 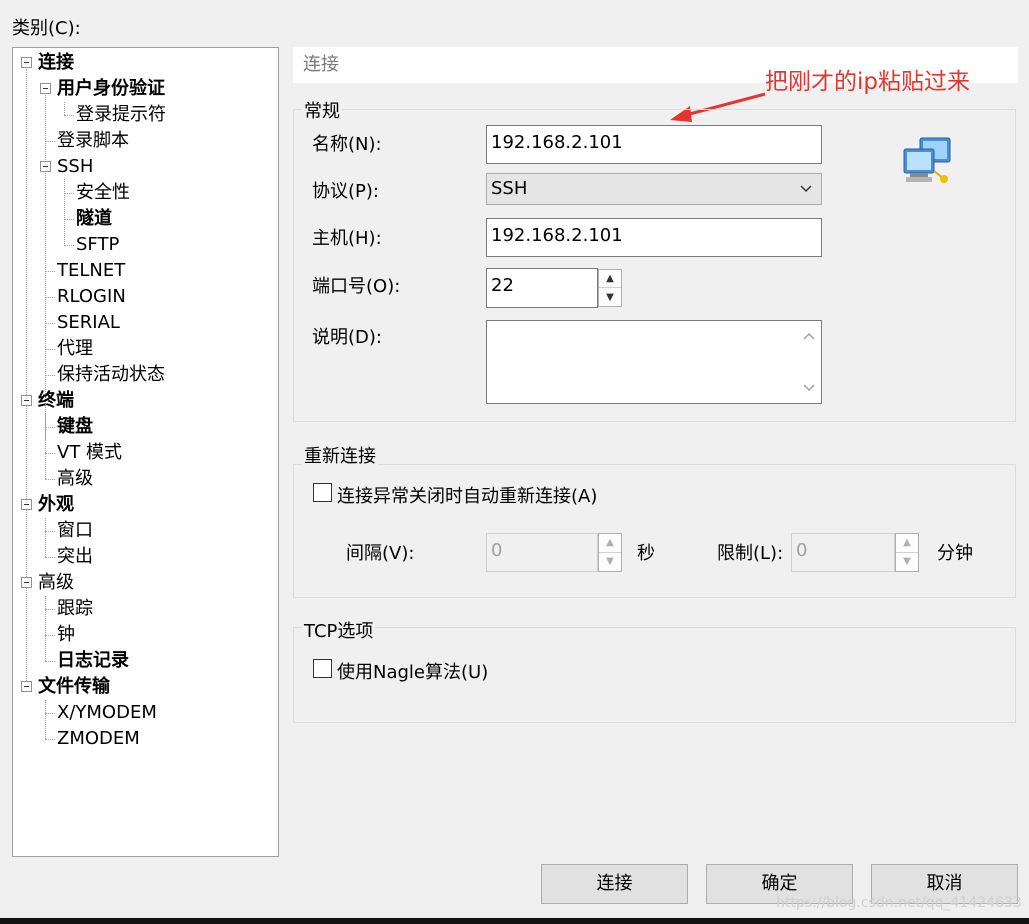 I want to click on interval-label: 间隔(V):, so click(x=380, y=553).